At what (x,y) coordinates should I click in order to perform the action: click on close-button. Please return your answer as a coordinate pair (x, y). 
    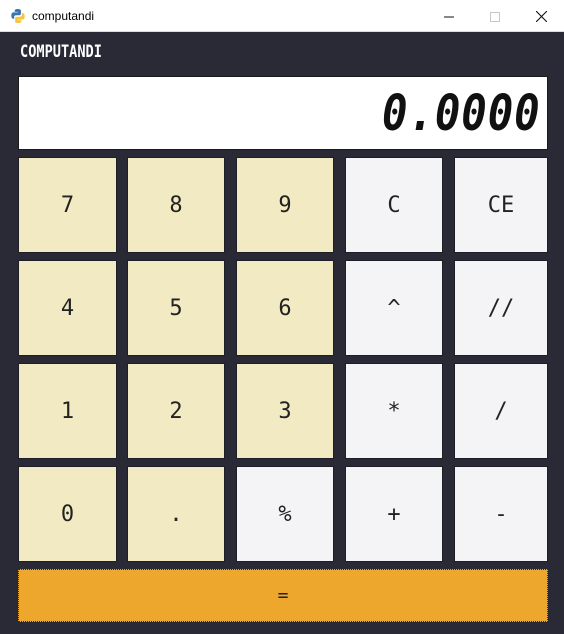
    Looking at the image, I should click on (541, 16).